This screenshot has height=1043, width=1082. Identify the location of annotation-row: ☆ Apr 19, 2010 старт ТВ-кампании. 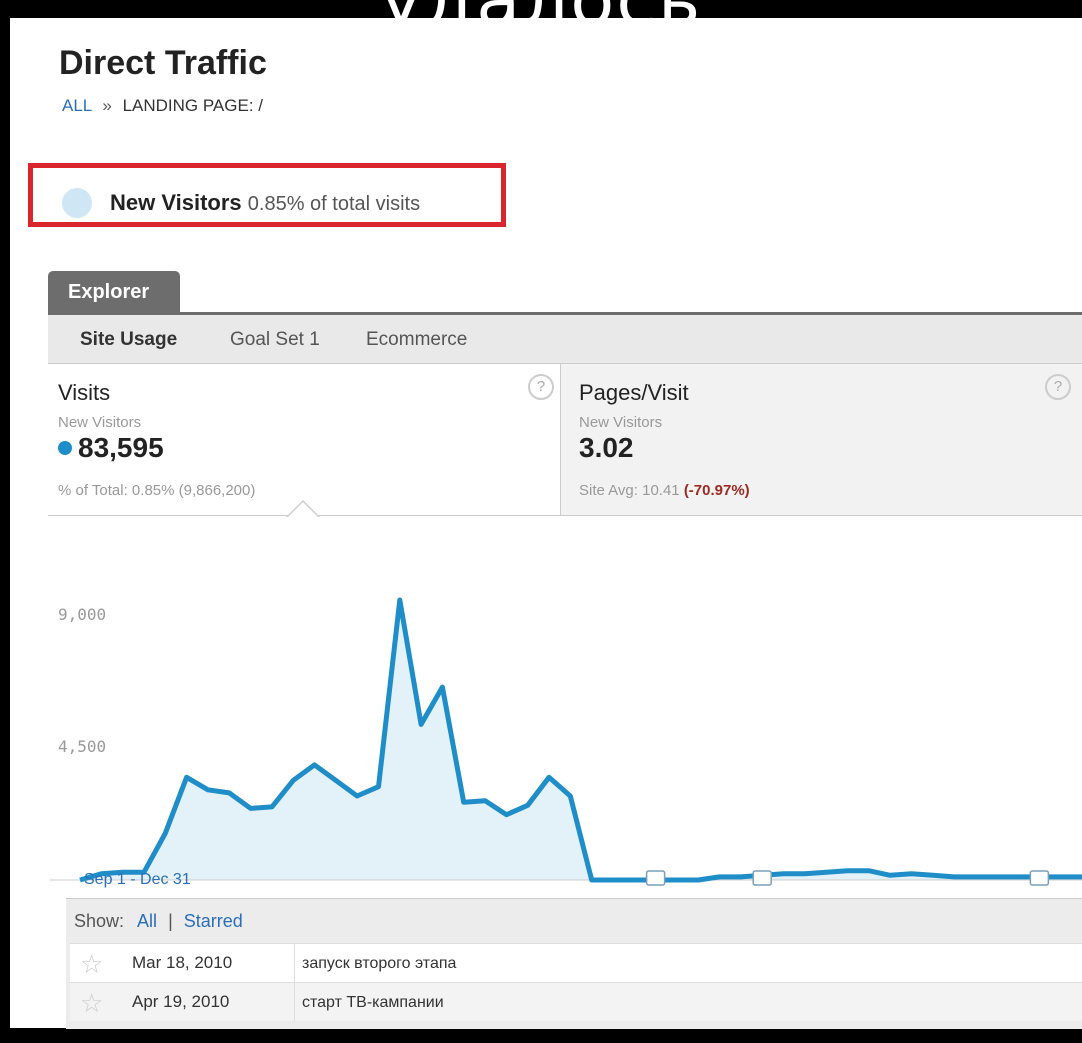
(576, 1001).